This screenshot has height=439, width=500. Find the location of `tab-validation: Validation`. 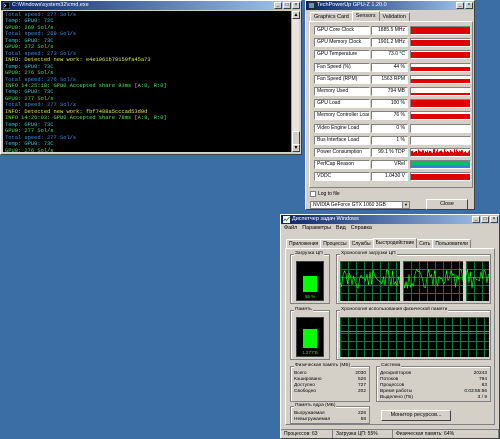

tab-validation: Validation is located at coordinates (394, 16).